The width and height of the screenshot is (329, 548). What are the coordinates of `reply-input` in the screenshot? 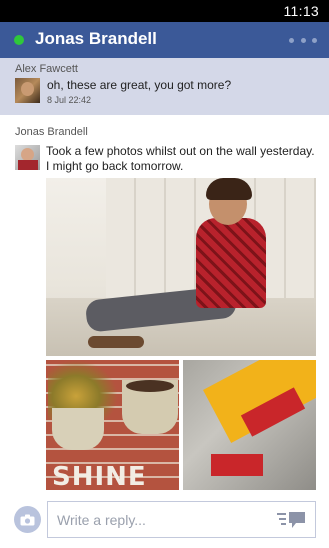 It's located at (158, 519).